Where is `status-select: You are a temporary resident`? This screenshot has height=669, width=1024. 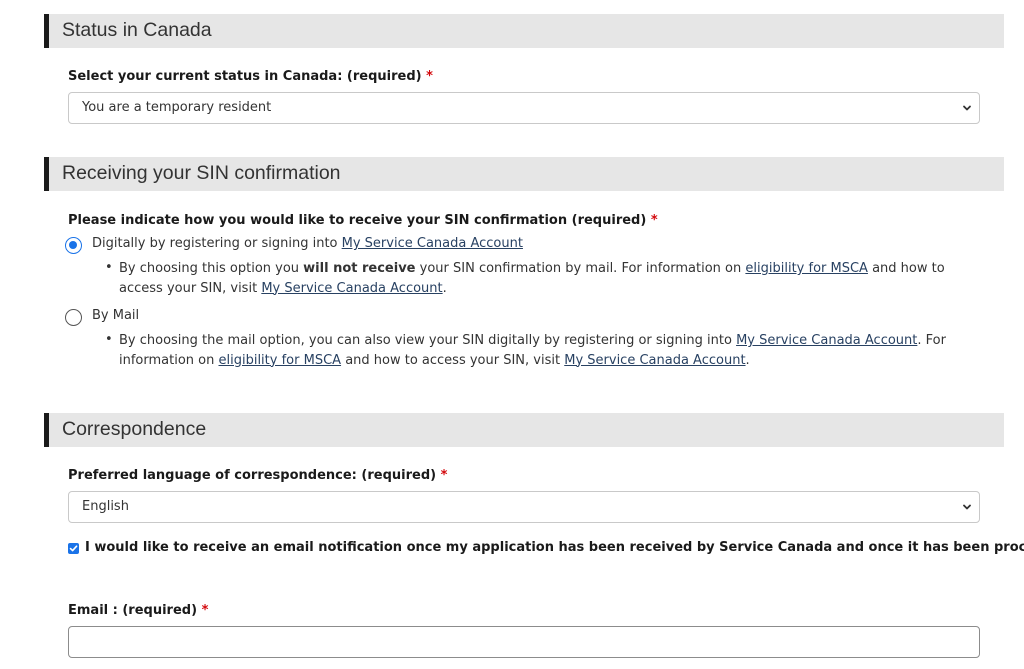 status-select: You are a temporary resident is located at coordinates (524, 108).